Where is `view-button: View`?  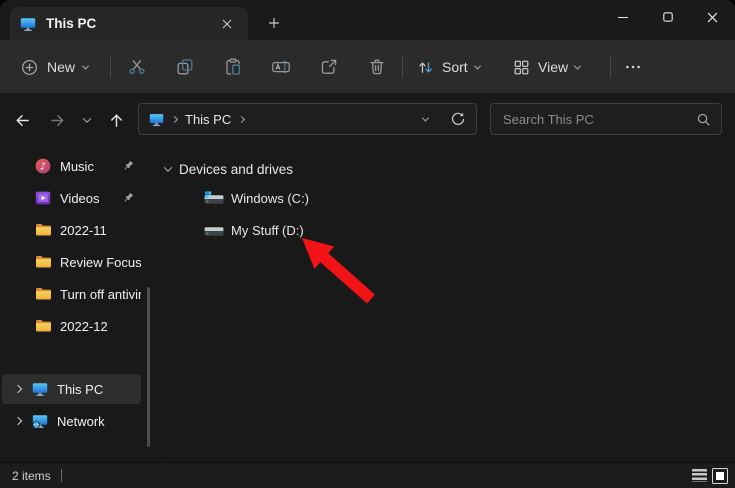
view-button: View is located at coordinates (546, 67).